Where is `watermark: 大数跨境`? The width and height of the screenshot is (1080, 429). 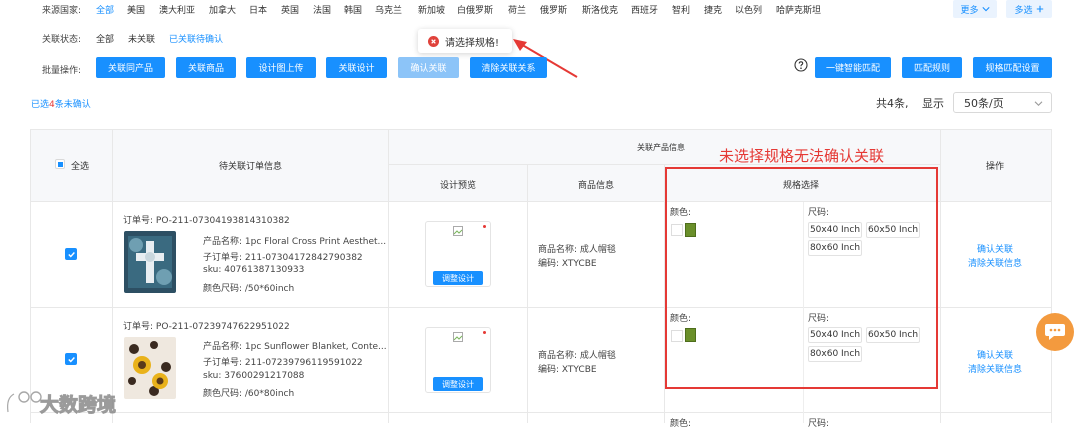 watermark: 大数跨境 is located at coordinates (60, 403).